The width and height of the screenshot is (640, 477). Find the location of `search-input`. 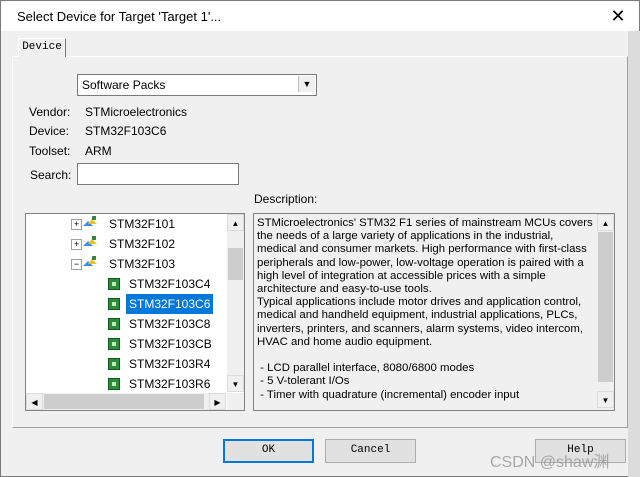

search-input is located at coordinates (158, 174).